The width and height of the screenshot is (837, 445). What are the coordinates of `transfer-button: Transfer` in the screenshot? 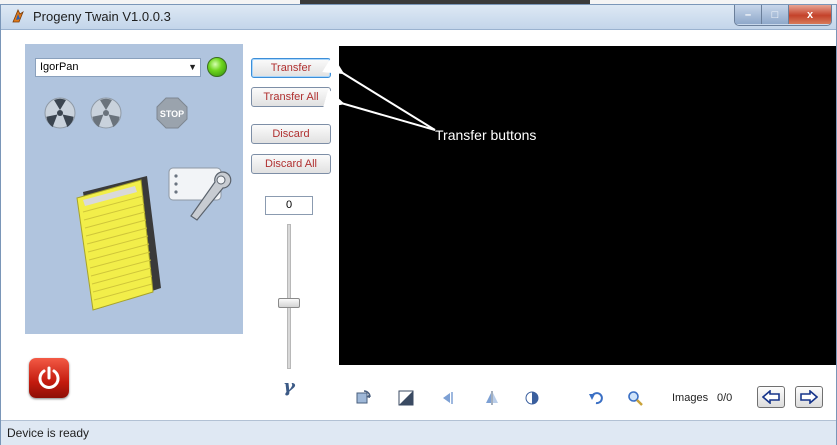 It's located at (291, 68).